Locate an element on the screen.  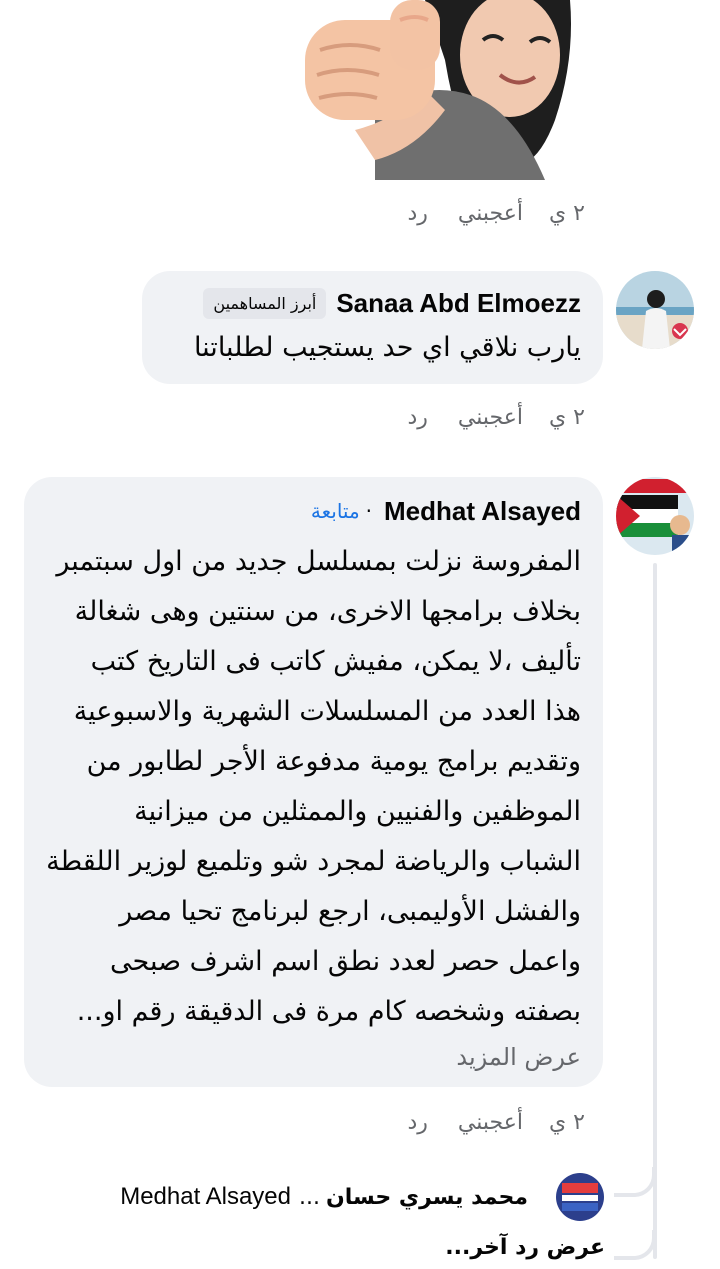
comment-line: والفشل الأوليمبى، ارجع لبرنامج تحيا مصر is located at coordinates (350, 911).